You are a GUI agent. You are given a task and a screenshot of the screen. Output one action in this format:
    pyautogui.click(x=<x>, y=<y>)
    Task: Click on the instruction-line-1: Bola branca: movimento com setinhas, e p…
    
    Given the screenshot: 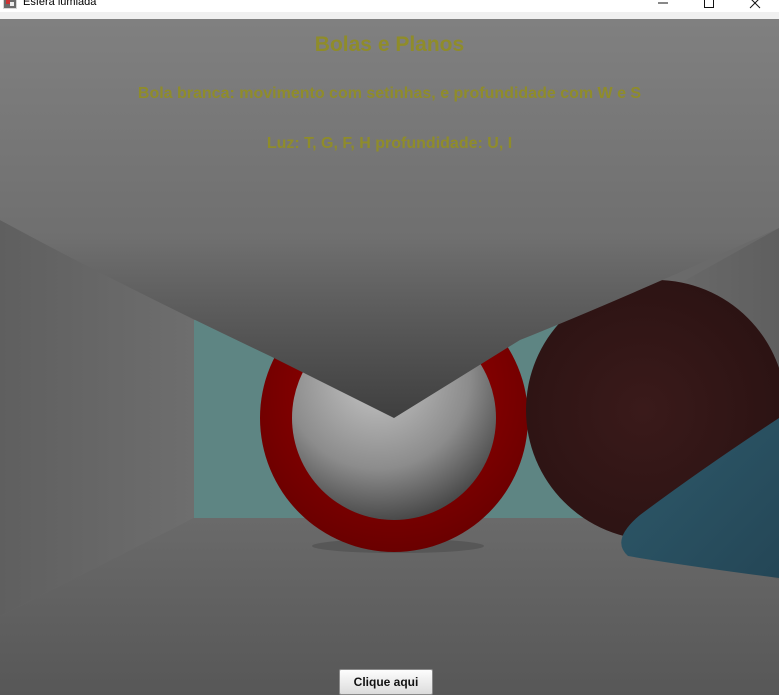 What is the action you would take?
    pyautogui.click(x=389, y=93)
    